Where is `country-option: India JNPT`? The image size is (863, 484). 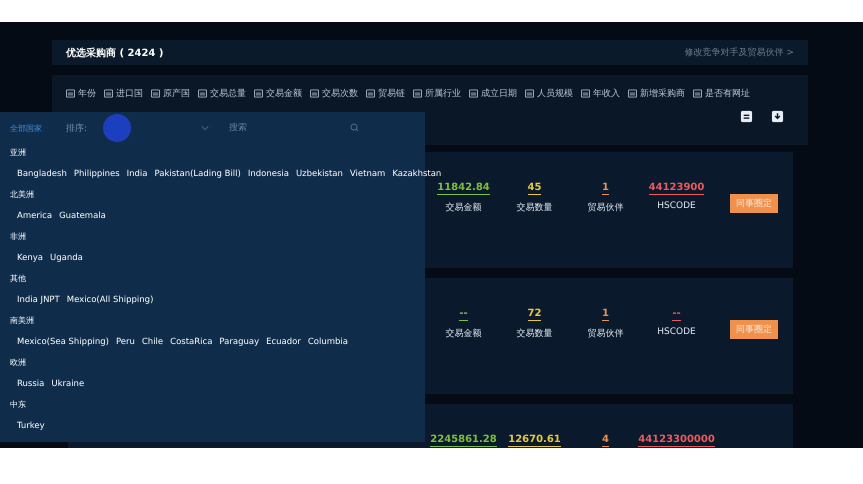 country-option: India JNPT is located at coordinates (38, 299).